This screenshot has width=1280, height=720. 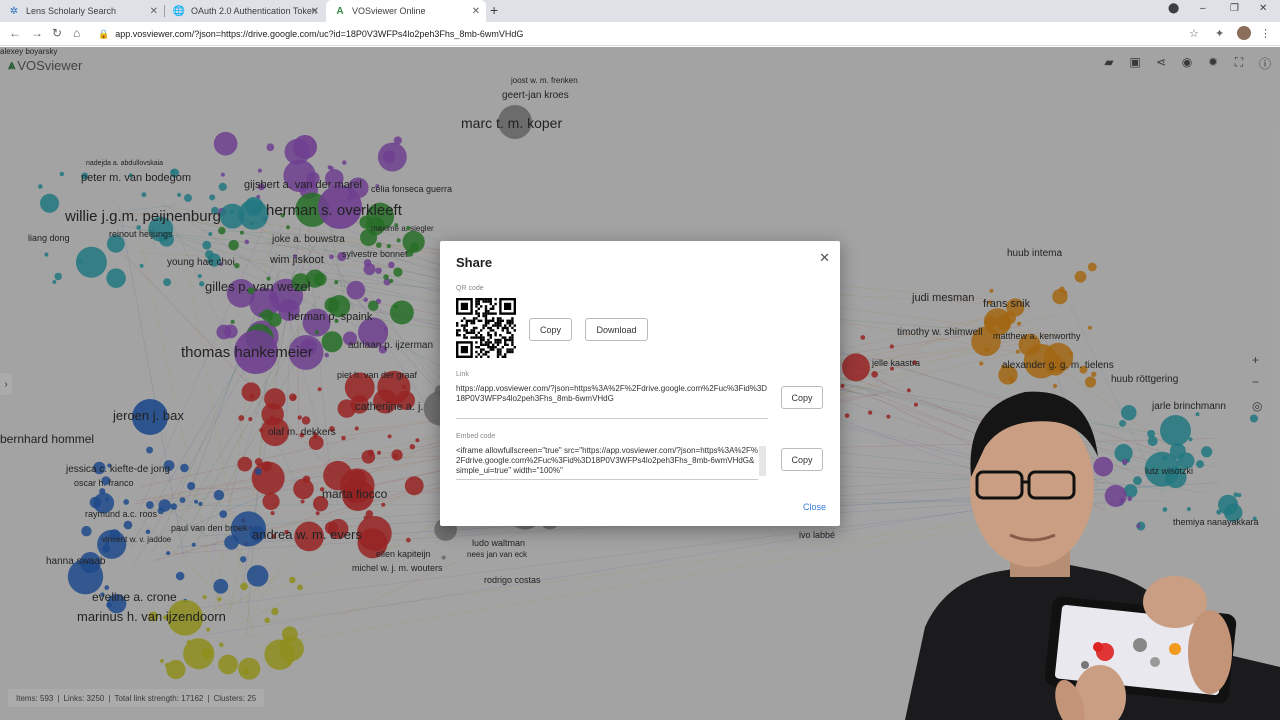 What do you see at coordinates (802, 397) in the screenshot?
I see `copy-link-button: Copy` at bounding box center [802, 397].